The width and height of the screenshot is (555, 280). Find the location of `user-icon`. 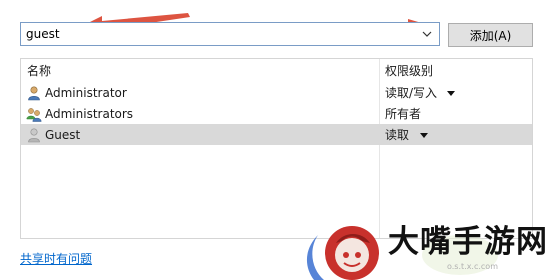

user-icon is located at coordinates (34, 93).